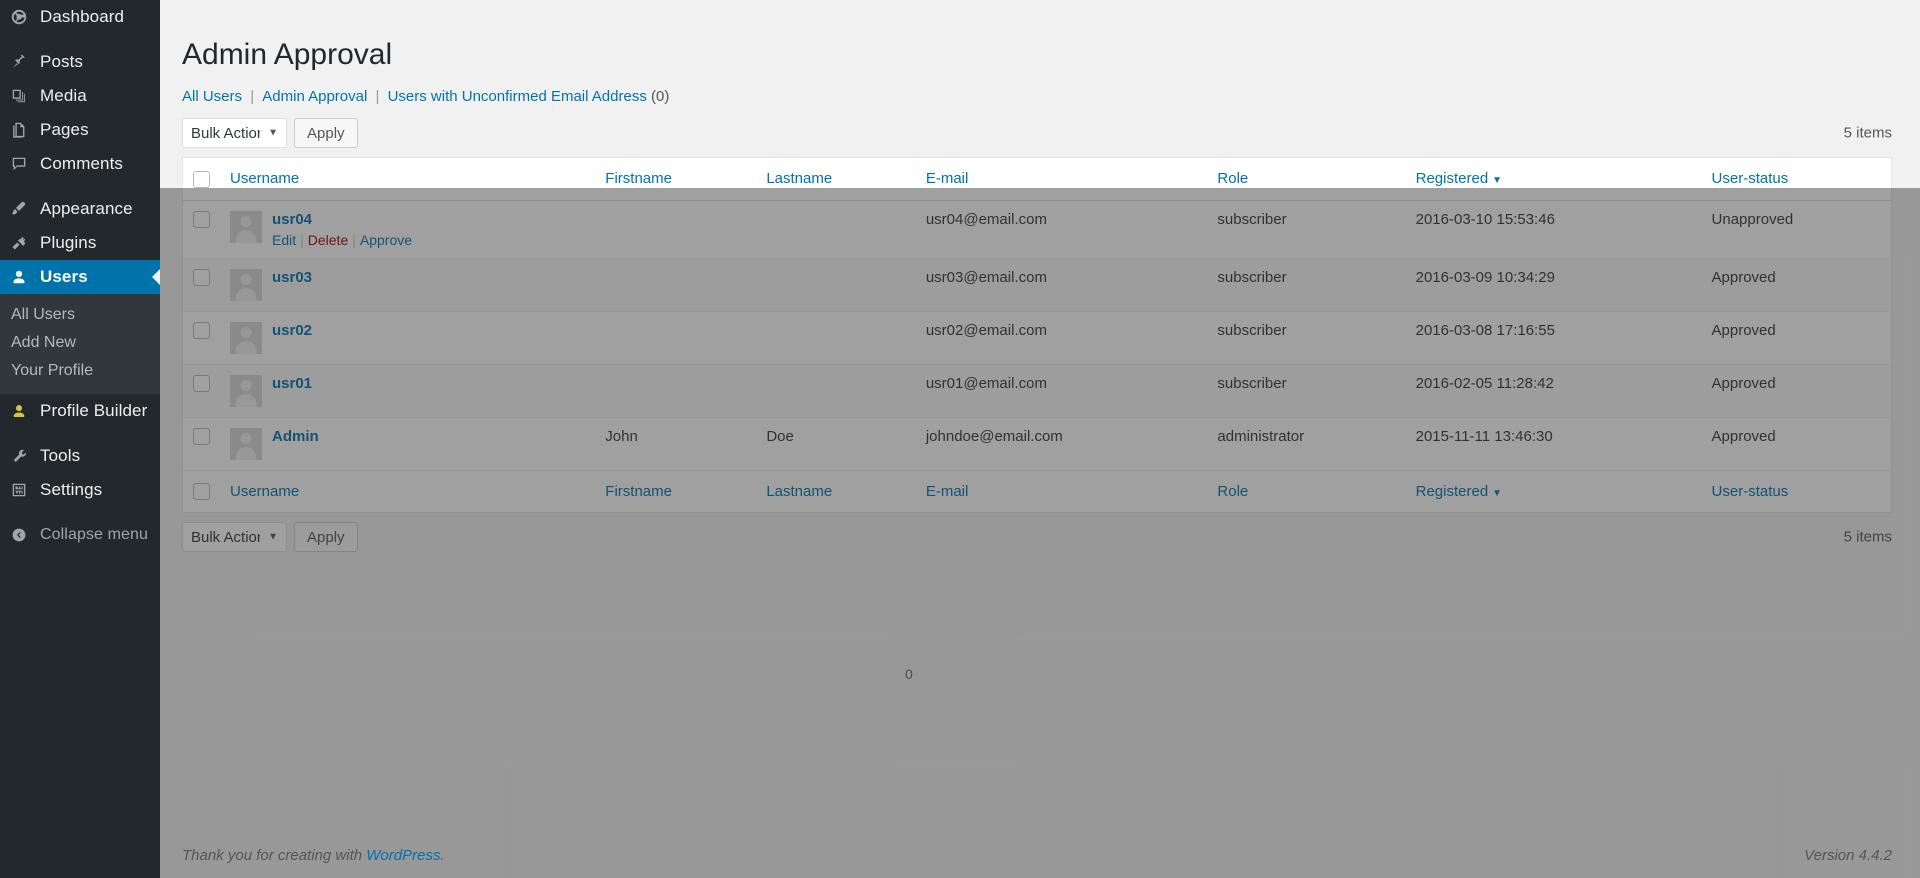 The width and height of the screenshot is (1920, 878). I want to click on sidebar-item-plugins: Plugins, so click(80, 243).